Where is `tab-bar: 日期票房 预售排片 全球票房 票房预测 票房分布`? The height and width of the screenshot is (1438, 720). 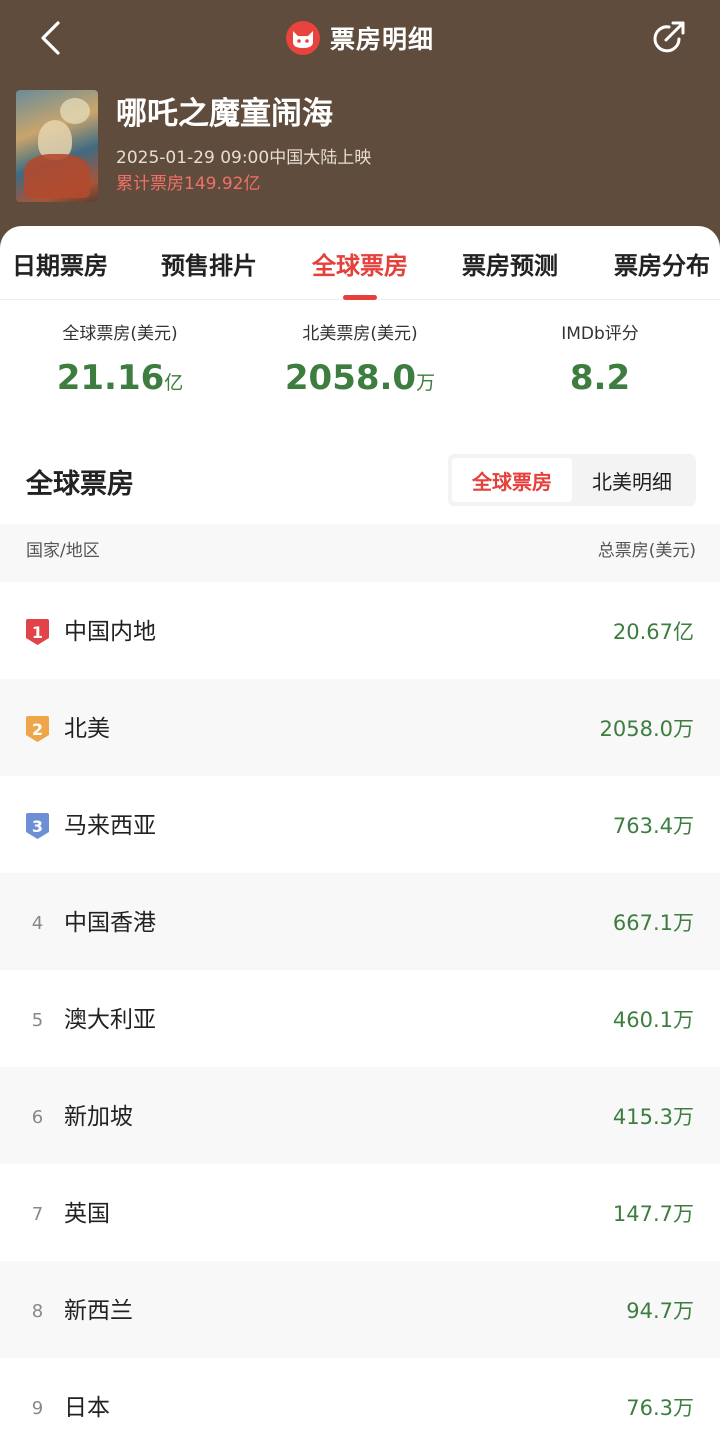
tab-bar: 日期票房 预售排片 全球票房 票房预测 票房分布 is located at coordinates (360, 263).